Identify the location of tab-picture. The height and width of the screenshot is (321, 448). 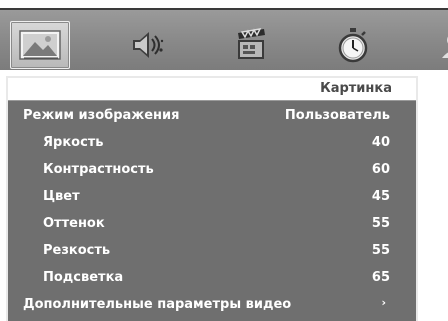
(40, 45).